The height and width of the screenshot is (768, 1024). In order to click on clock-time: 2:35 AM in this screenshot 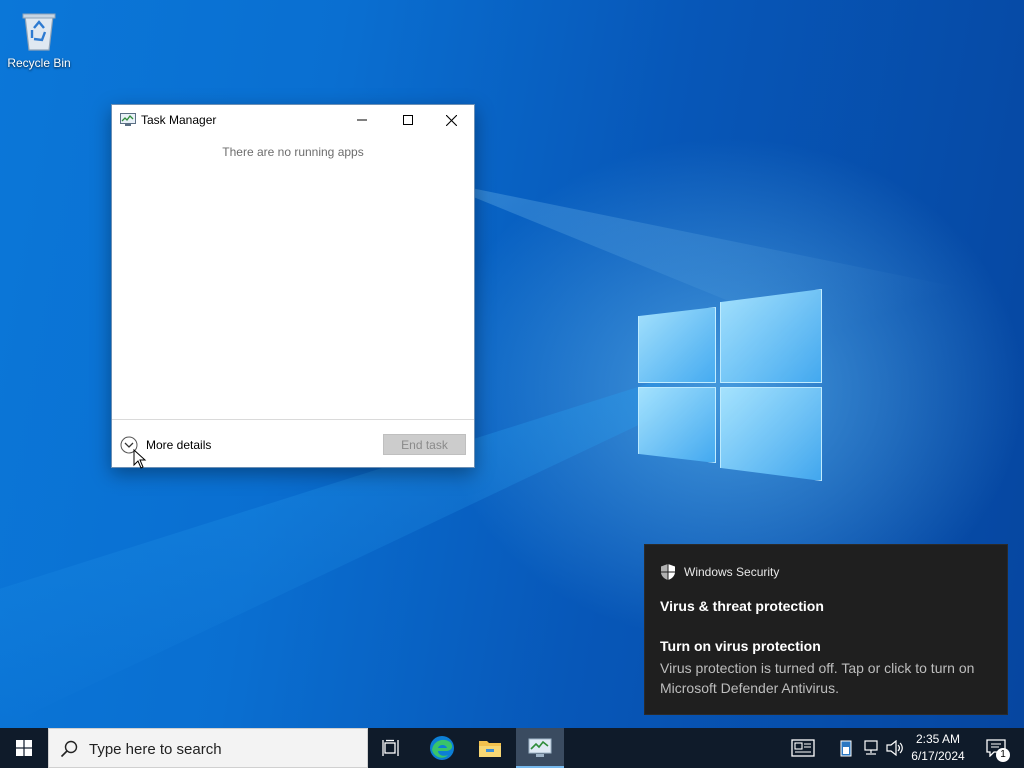, I will do `click(938, 739)`.